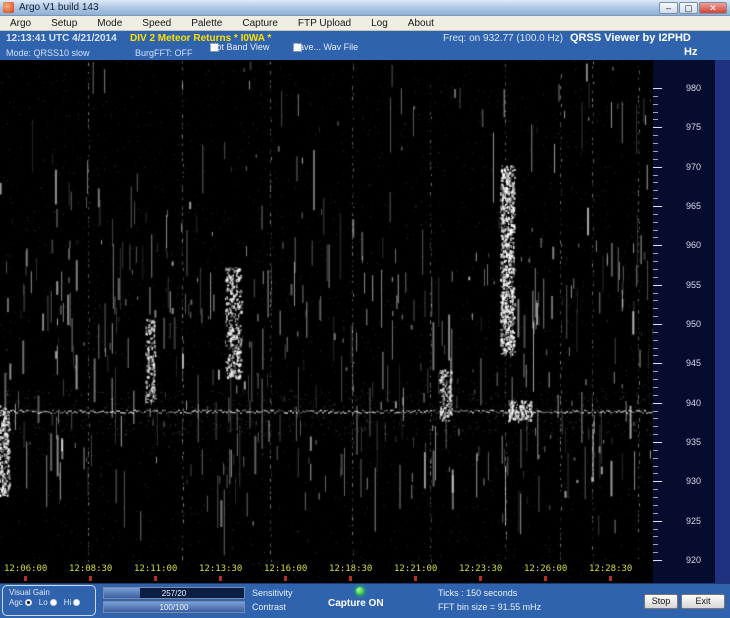 Image resolution: width=730 pixels, height=618 pixels. What do you see at coordinates (43, 602) in the screenshot?
I see `radio-label: Lo` at bounding box center [43, 602].